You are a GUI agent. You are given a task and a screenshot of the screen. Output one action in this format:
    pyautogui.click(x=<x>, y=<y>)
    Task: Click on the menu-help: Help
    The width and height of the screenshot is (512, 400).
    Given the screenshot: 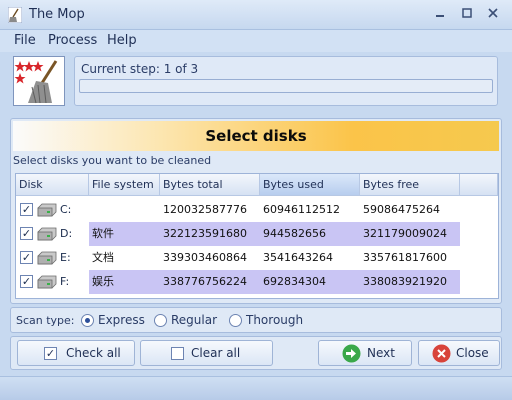 What is the action you would take?
    pyautogui.click(x=122, y=40)
    